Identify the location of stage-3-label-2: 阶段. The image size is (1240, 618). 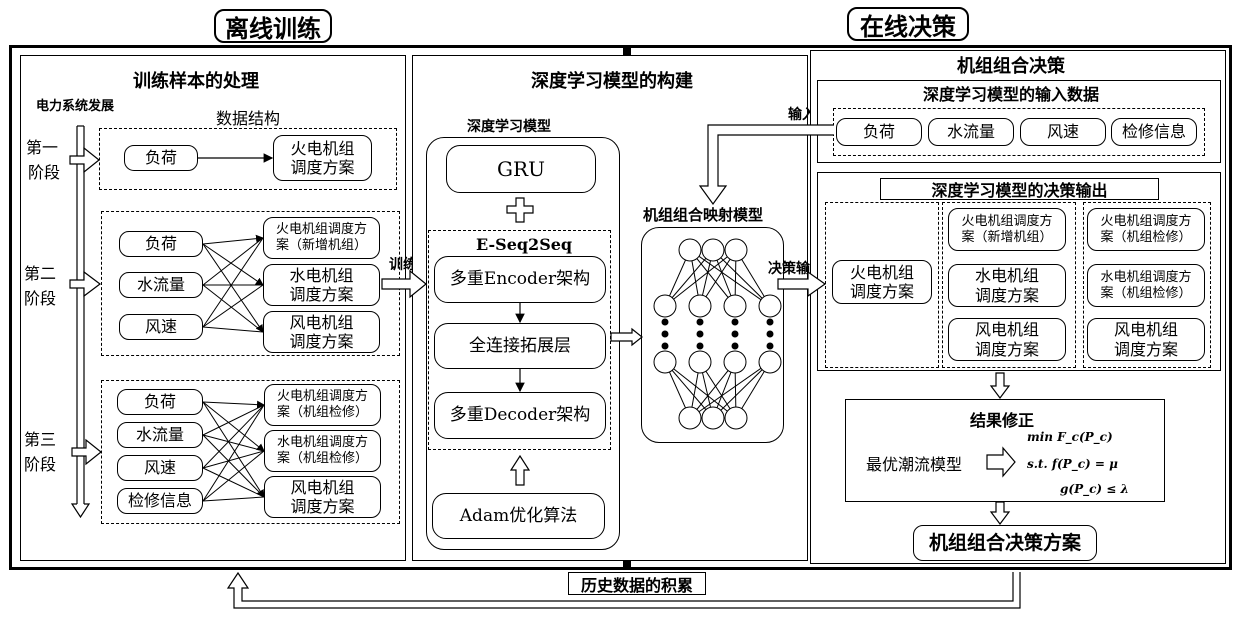
(40, 464).